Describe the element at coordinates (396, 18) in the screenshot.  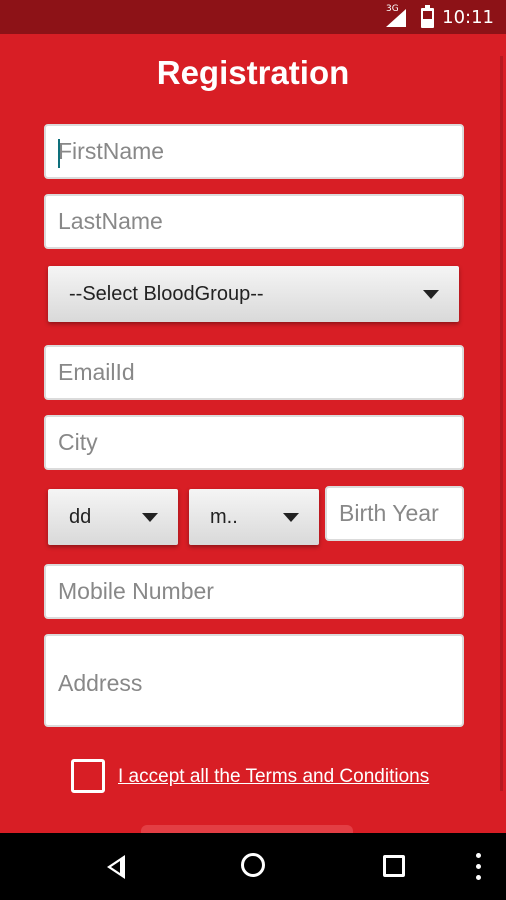
I see `signal-icon` at that location.